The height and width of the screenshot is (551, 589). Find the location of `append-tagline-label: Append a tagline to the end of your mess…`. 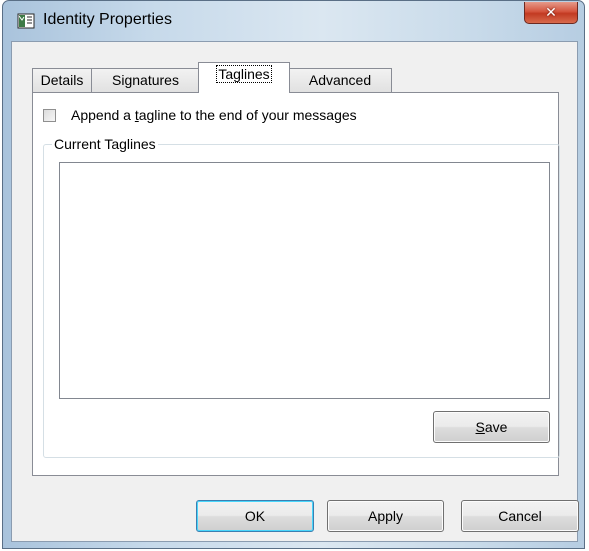

append-tagline-label: Append a tagline to the end of your mess… is located at coordinates (214, 115).